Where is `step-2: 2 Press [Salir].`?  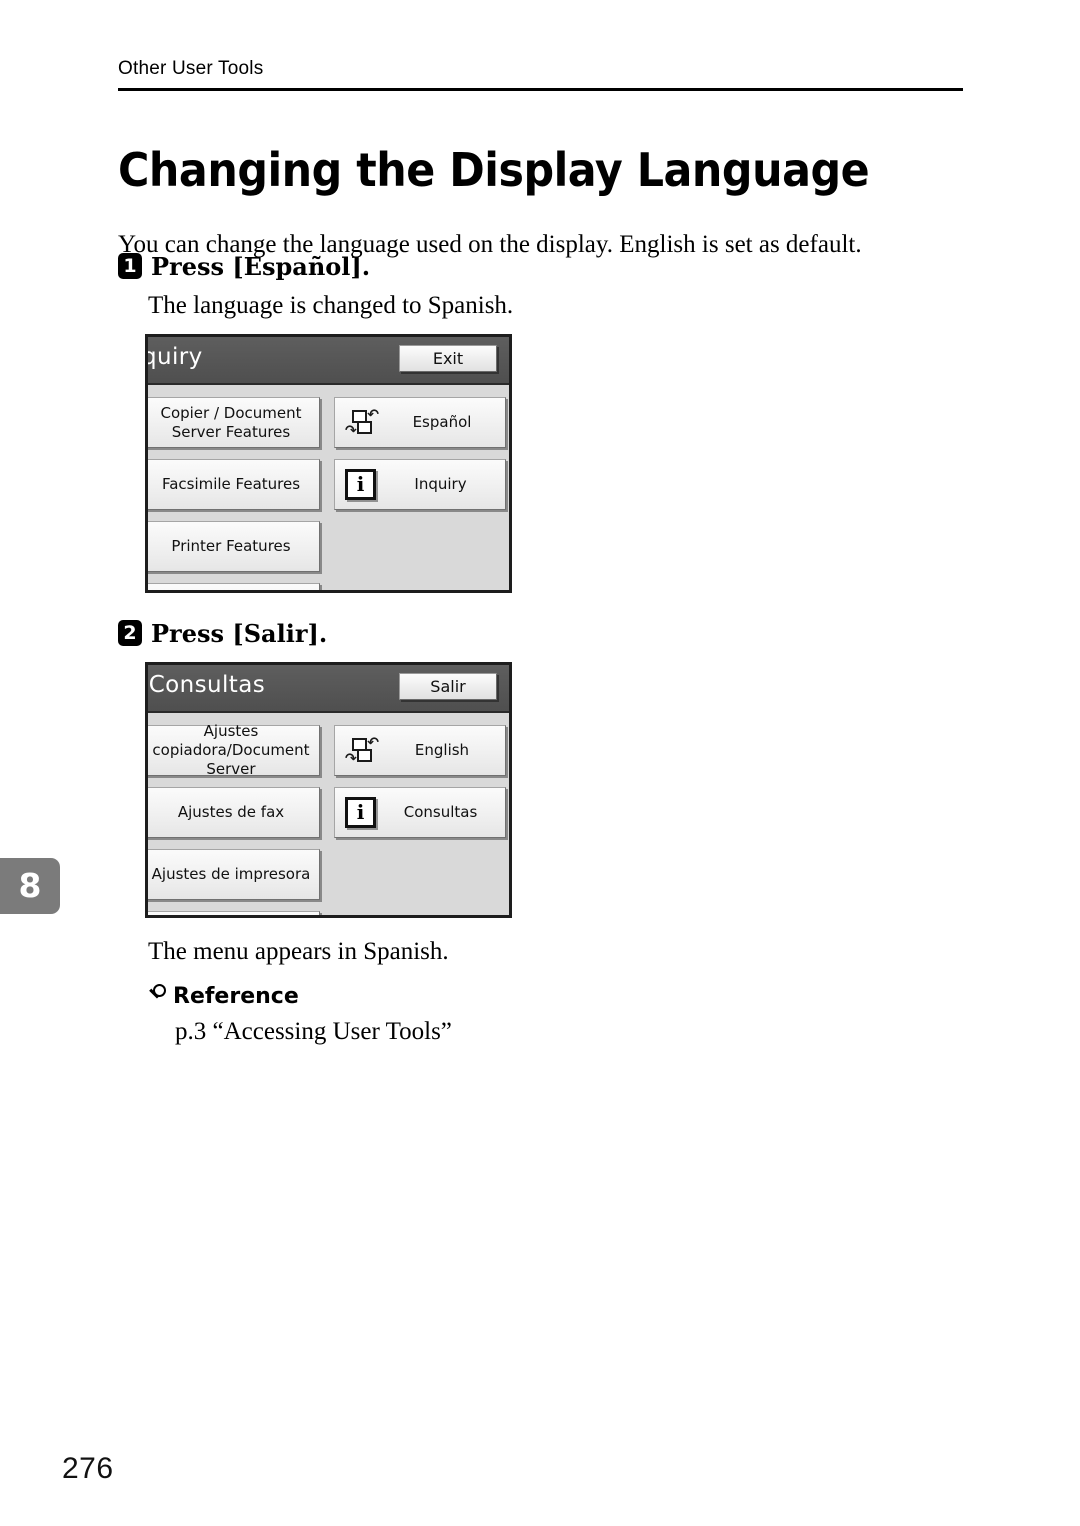
step-2: 2 Press [Salir]. is located at coordinates (222, 634).